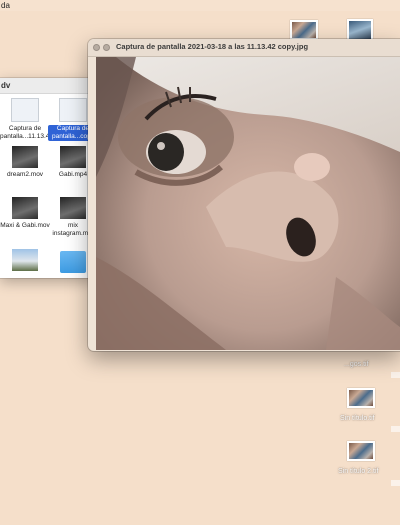 This screenshot has height=525, width=400. What do you see at coordinates (200, 5) in the screenshot?
I see `menu-bar: da` at bounding box center [200, 5].